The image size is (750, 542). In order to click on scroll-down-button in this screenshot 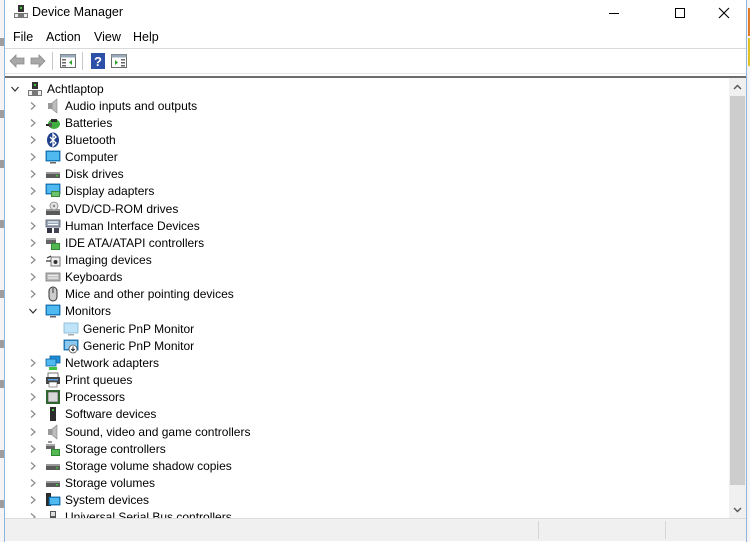, I will do `click(737, 509)`.